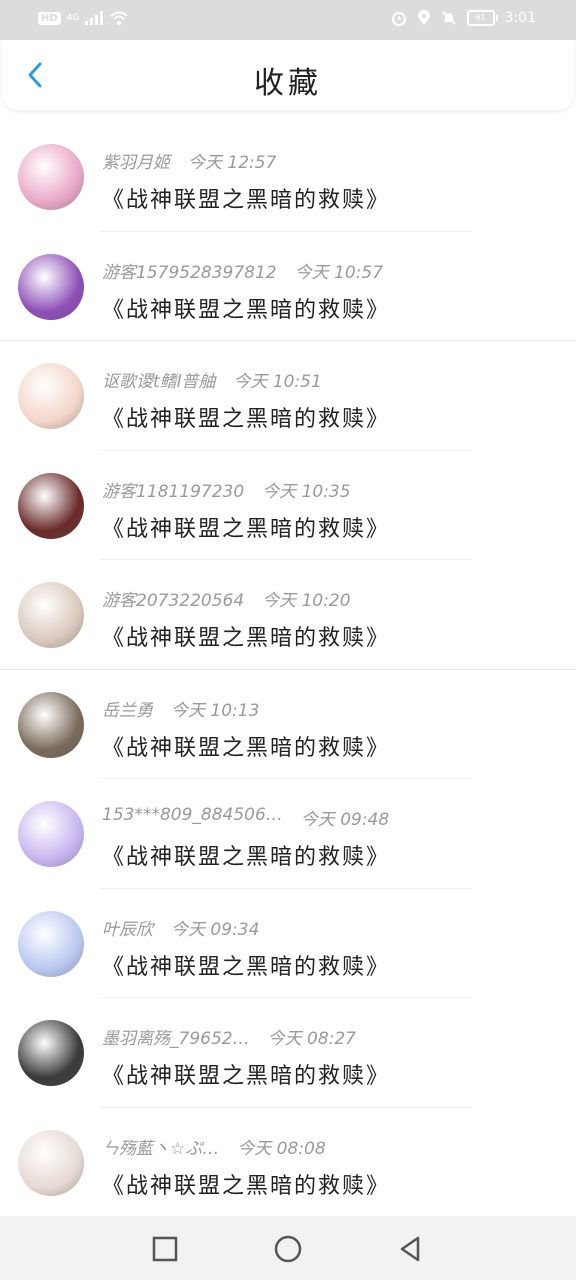 Image resolution: width=576 pixels, height=1280 pixels. I want to click on list-item: 紫羽月姬 今天 12:57 《战神联盟之黑暗的救赎》, so click(288, 177).